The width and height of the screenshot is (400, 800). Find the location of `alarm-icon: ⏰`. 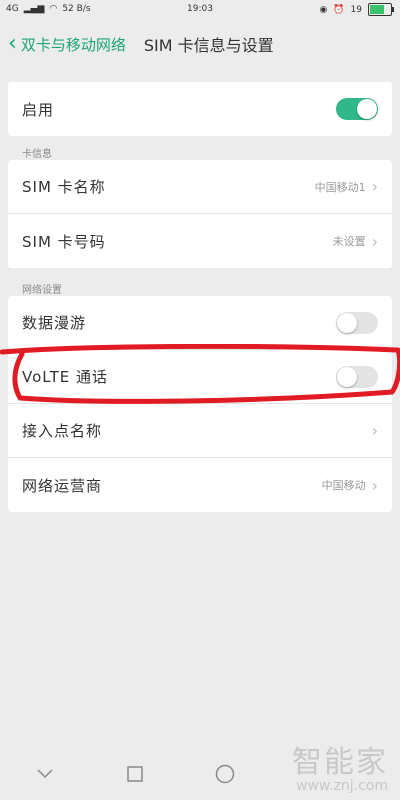

alarm-icon: ⏰ is located at coordinates (339, 9).